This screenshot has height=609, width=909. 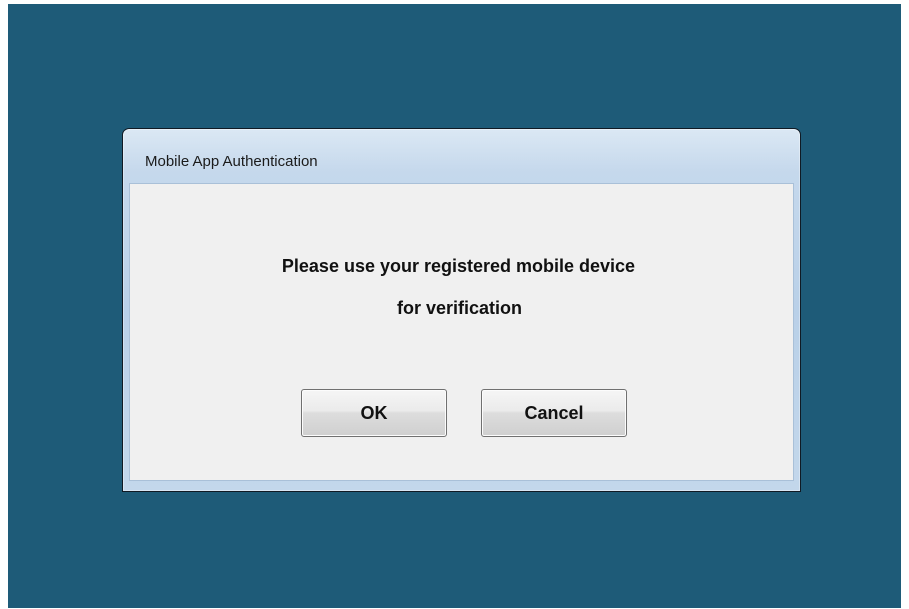 I want to click on cancel-button: Cancel, so click(x=554, y=413).